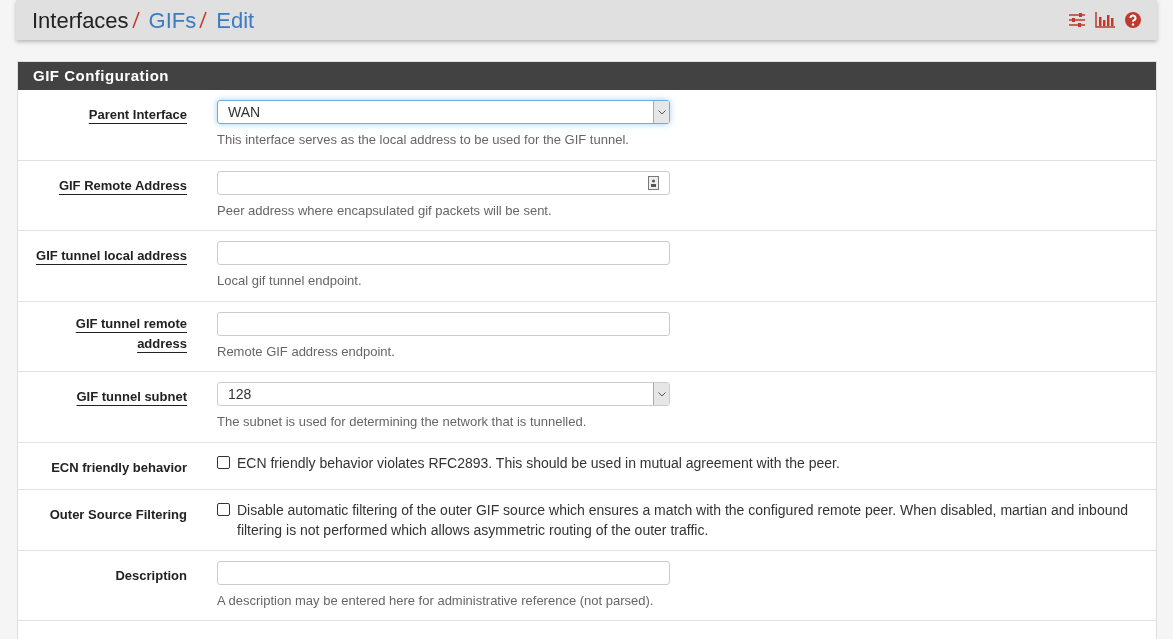 The height and width of the screenshot is (639, 1173). Describe the element at coordinates (385, 210) in the screenshot. I see `help-text: Peer address where encapsulated gif packets will be sent.` at that location.